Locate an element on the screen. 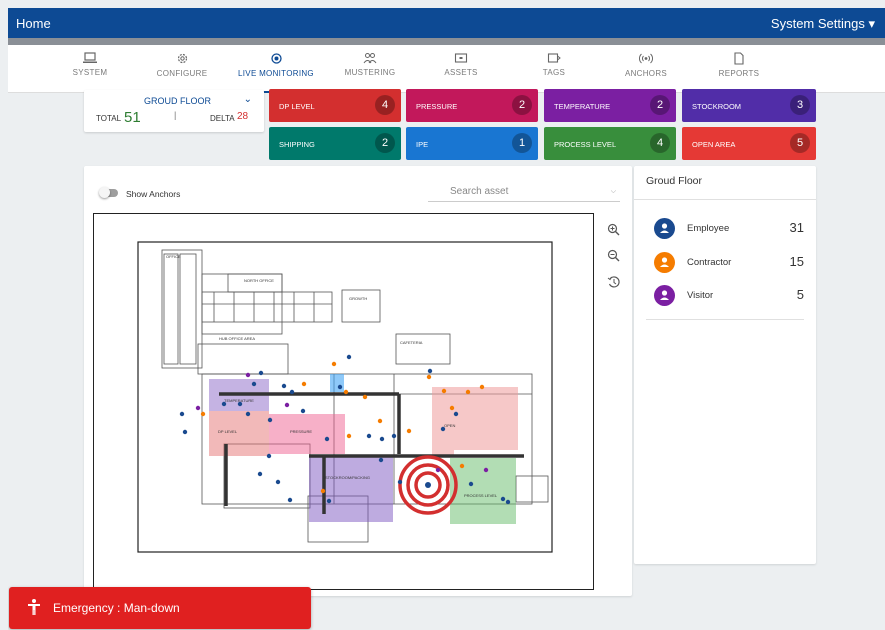  tag-icon is located at coordinates (554, 58).